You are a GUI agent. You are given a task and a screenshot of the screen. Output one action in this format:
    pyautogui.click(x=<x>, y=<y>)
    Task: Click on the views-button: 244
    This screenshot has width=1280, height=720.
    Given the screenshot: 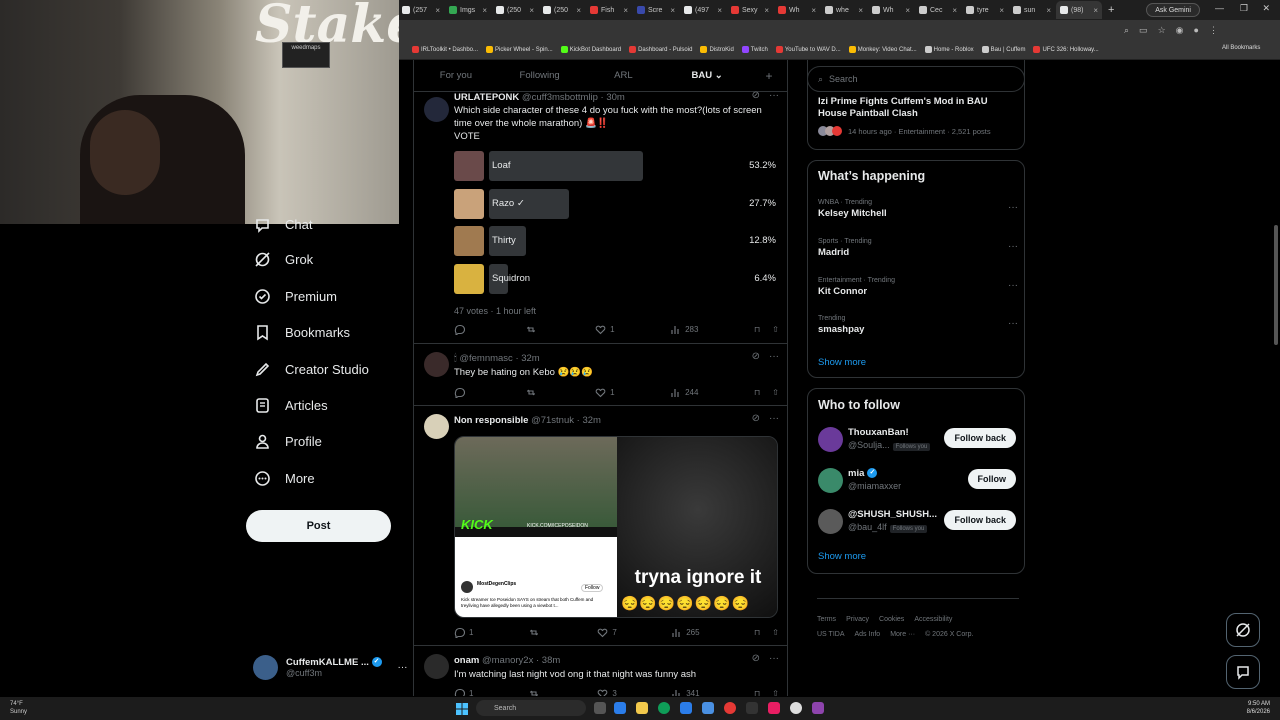 What is the action you would take?
    pyautogui.click(x=684, y=392)
    